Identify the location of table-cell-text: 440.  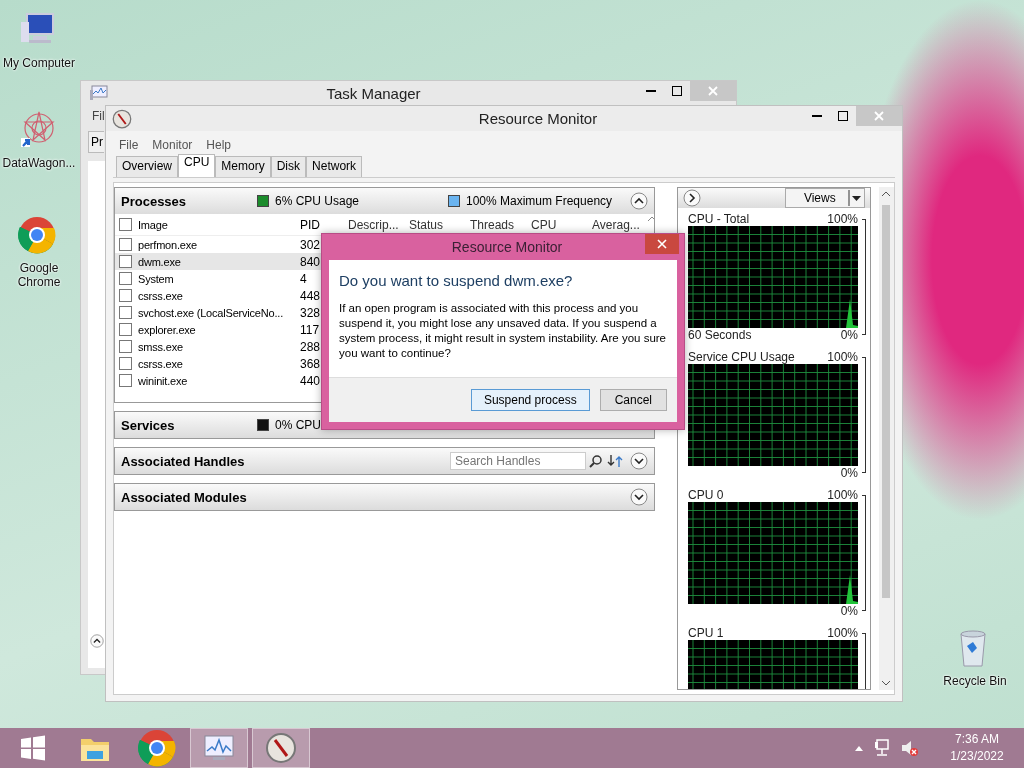
(311, 380).